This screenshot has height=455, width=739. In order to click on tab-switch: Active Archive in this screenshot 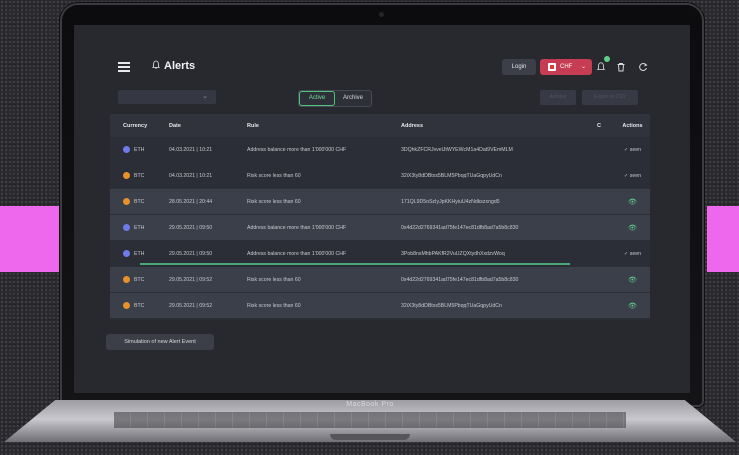, I will do `click(335, 98)`.